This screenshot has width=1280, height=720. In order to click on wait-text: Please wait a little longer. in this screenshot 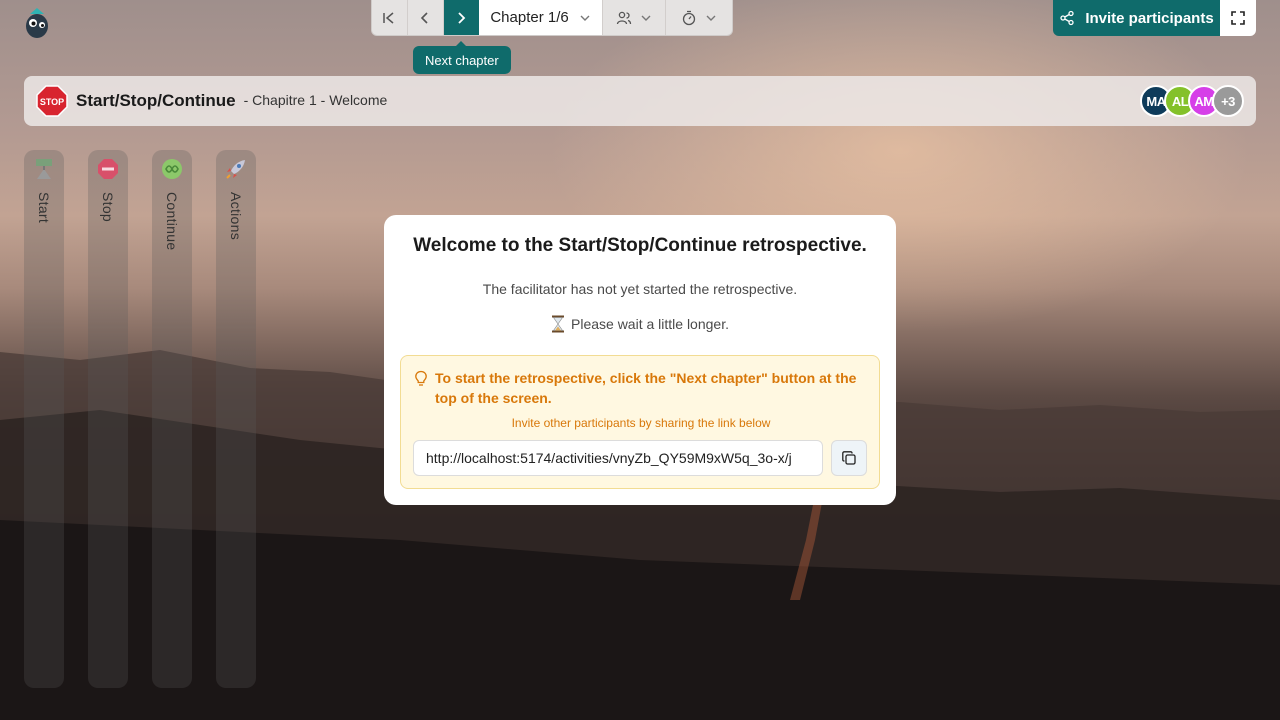, I will do `click(650, 324)`.